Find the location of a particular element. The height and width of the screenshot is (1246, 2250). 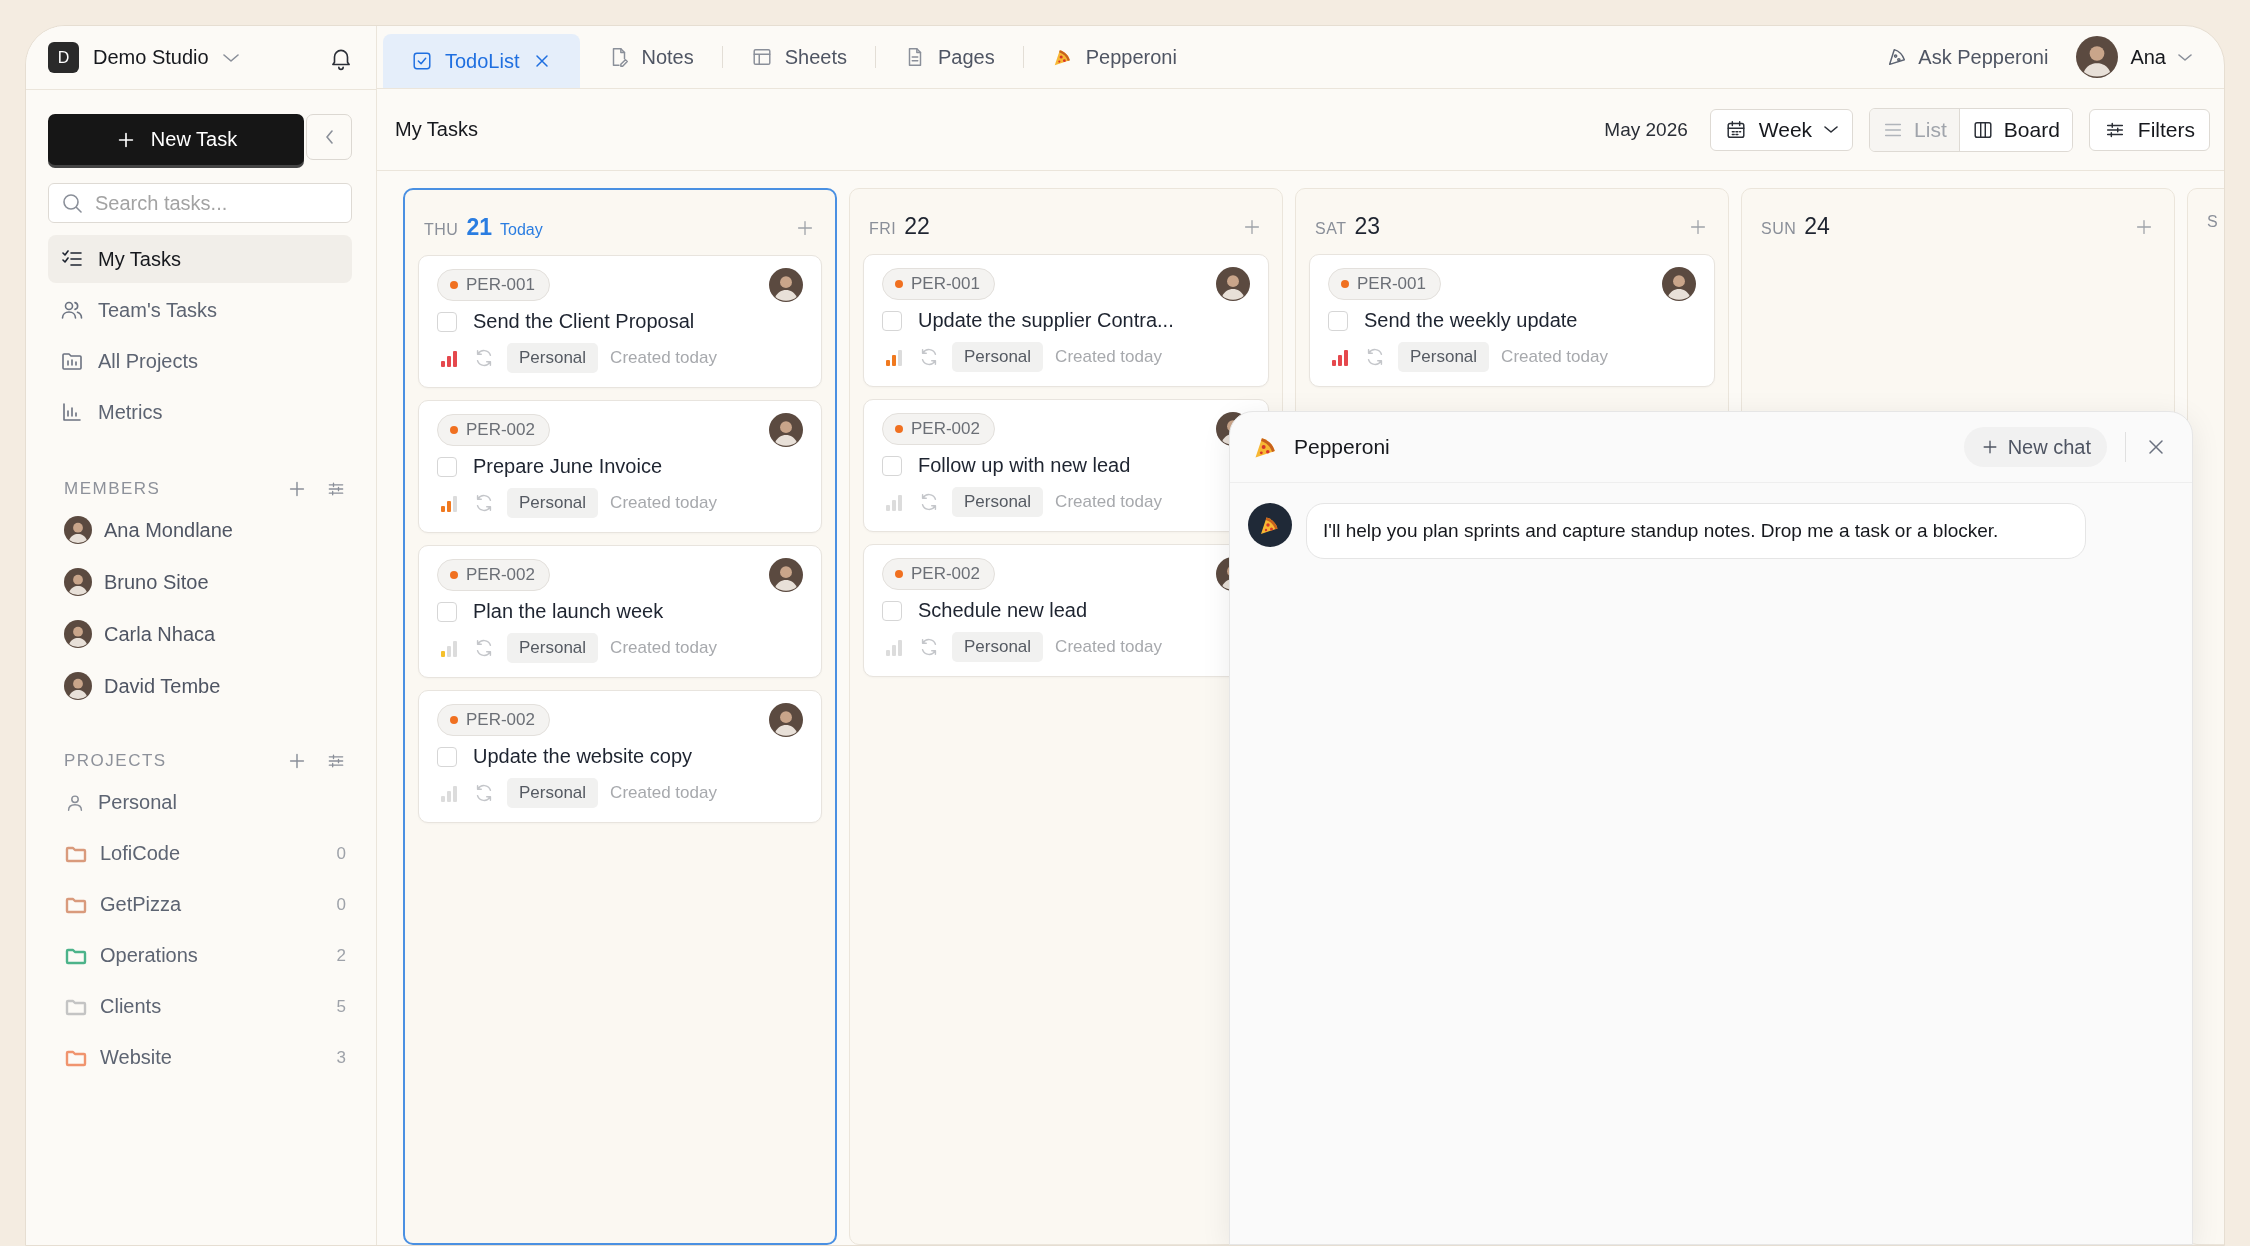

day-number: 24 is located at coordinates (1817, 226).